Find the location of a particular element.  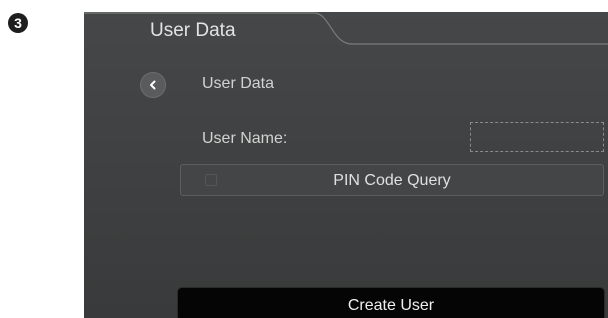

create-user-button: Create User is located at coordinates (391, 303).